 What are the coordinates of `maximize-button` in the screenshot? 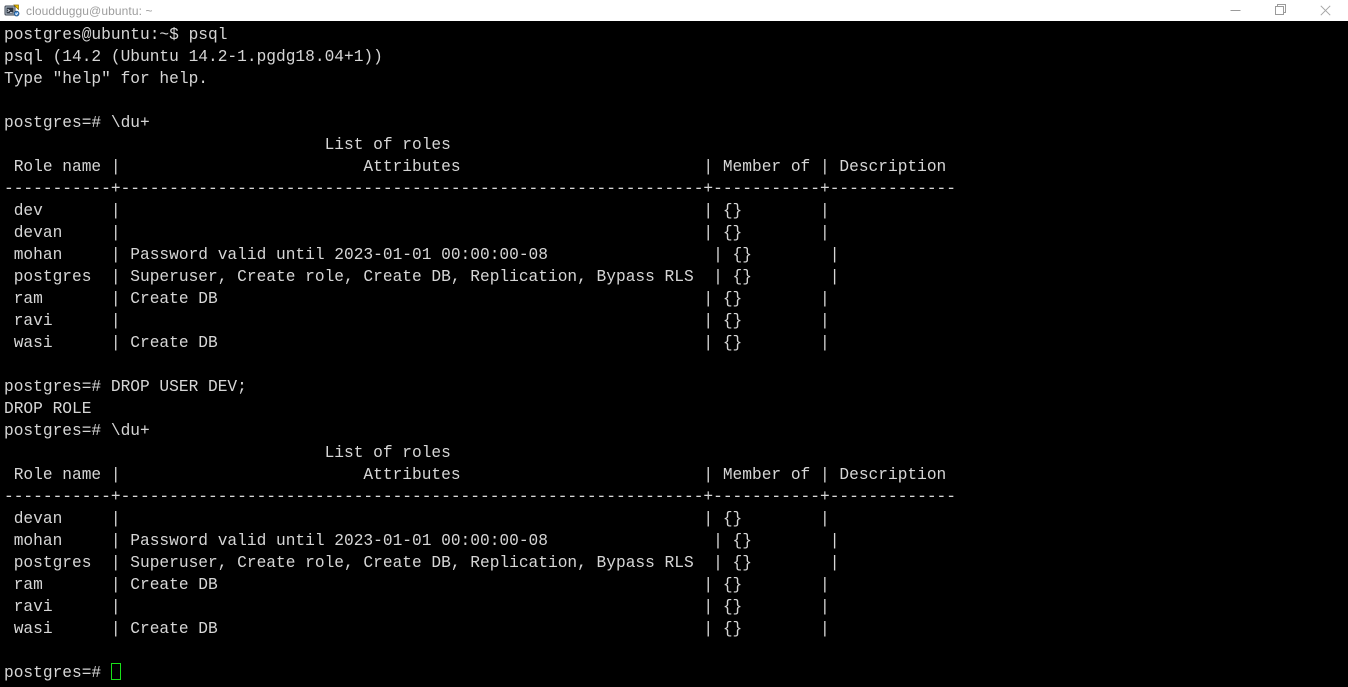 It's located at (1280, 10).